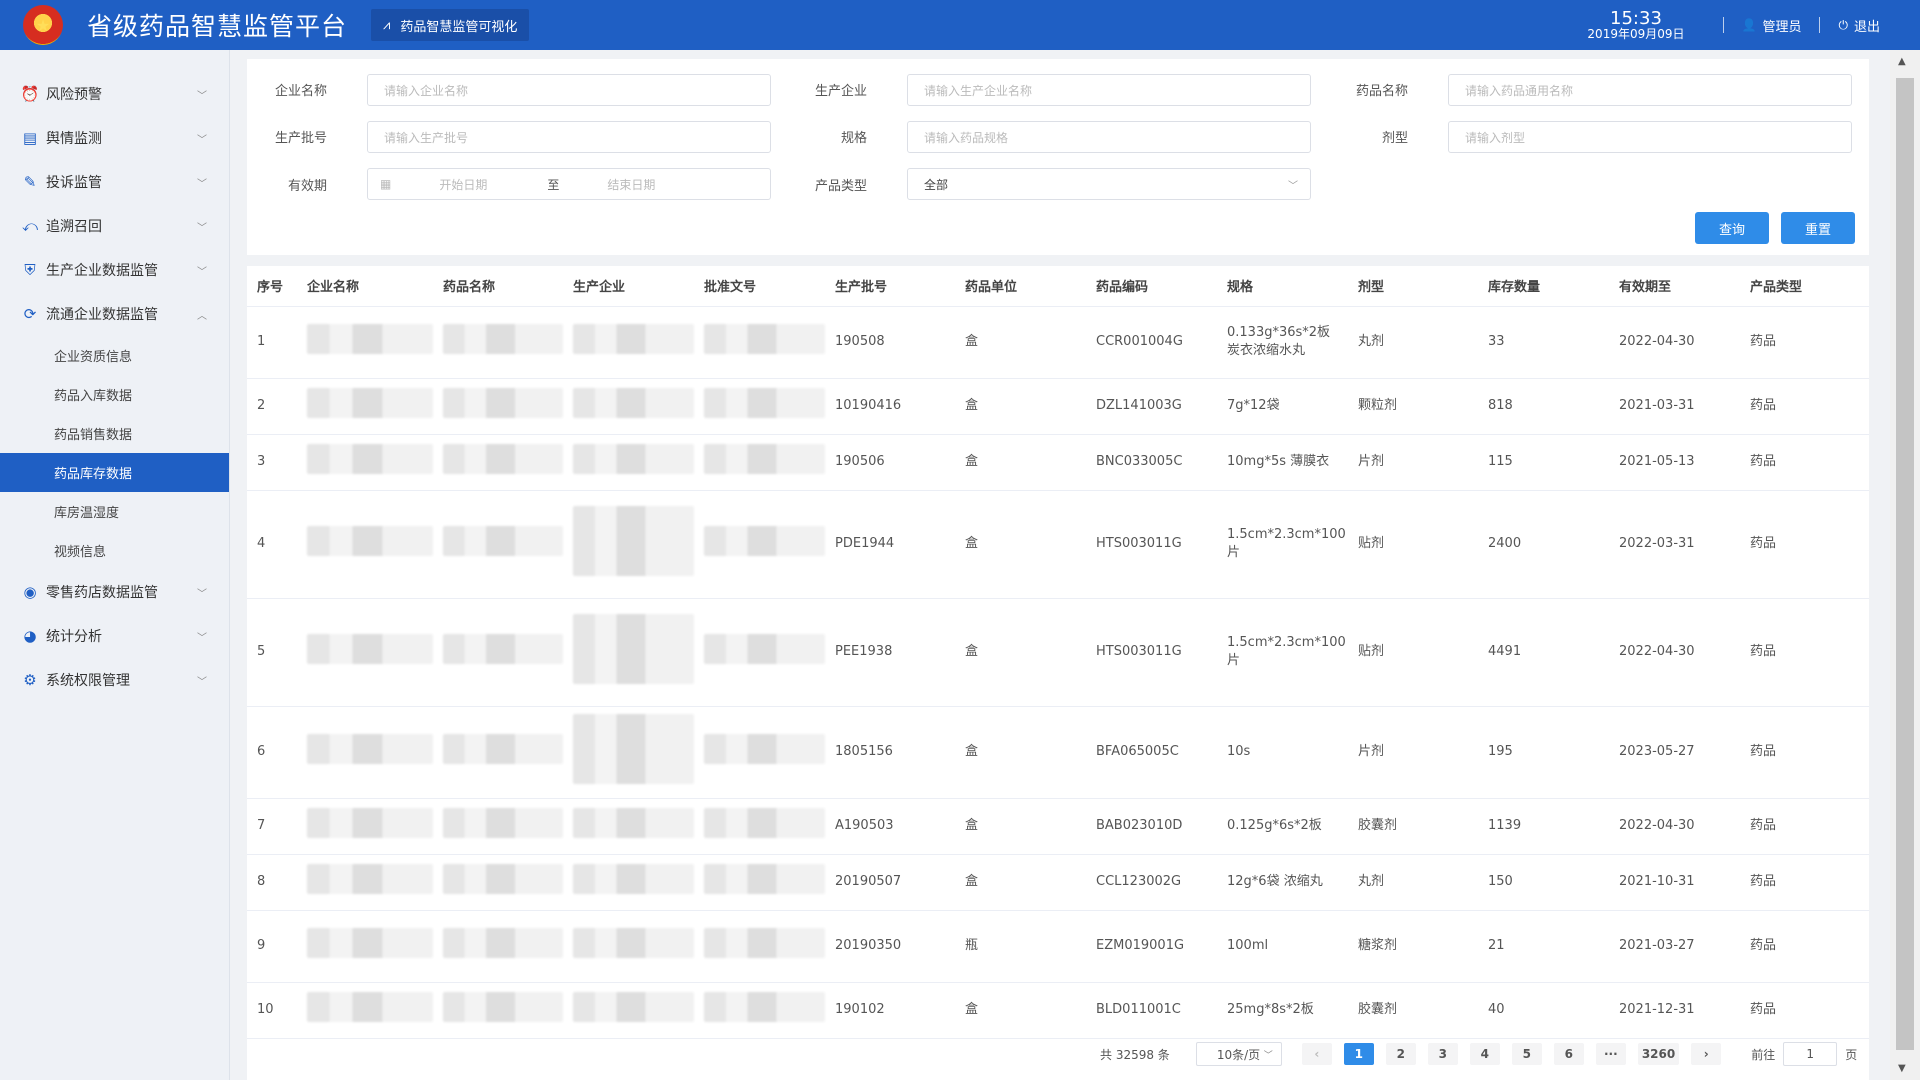 This screenshot has height=1080, width=1920. I want to click on expiry-date-range: ▦ 开始日期 至 结束日期, so click(569, 184).